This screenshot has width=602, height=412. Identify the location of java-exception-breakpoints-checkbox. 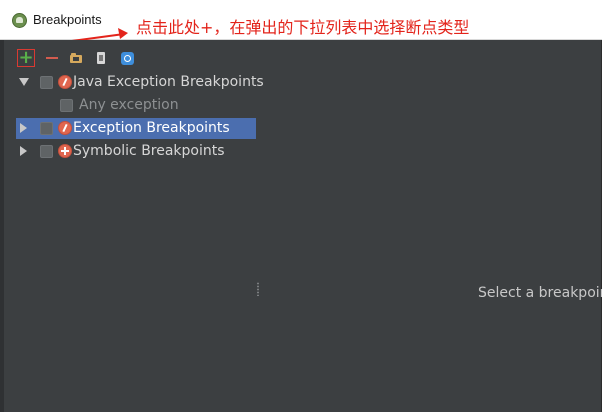
(46, 82).